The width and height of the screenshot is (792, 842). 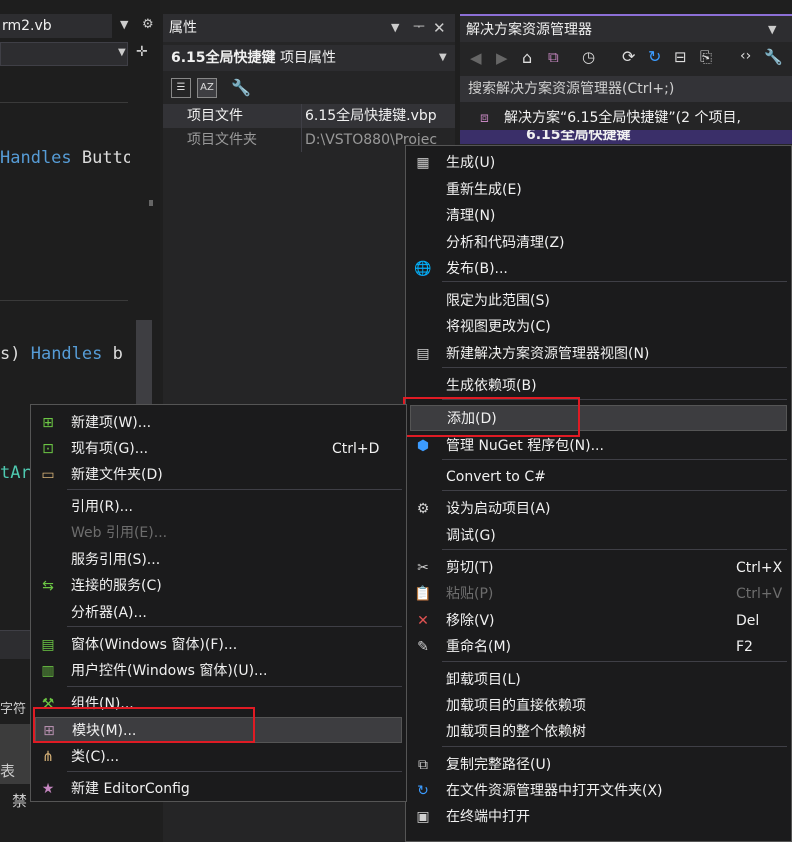 I want to click on editorconfig-icon: ★, so click(x=48, y=789).